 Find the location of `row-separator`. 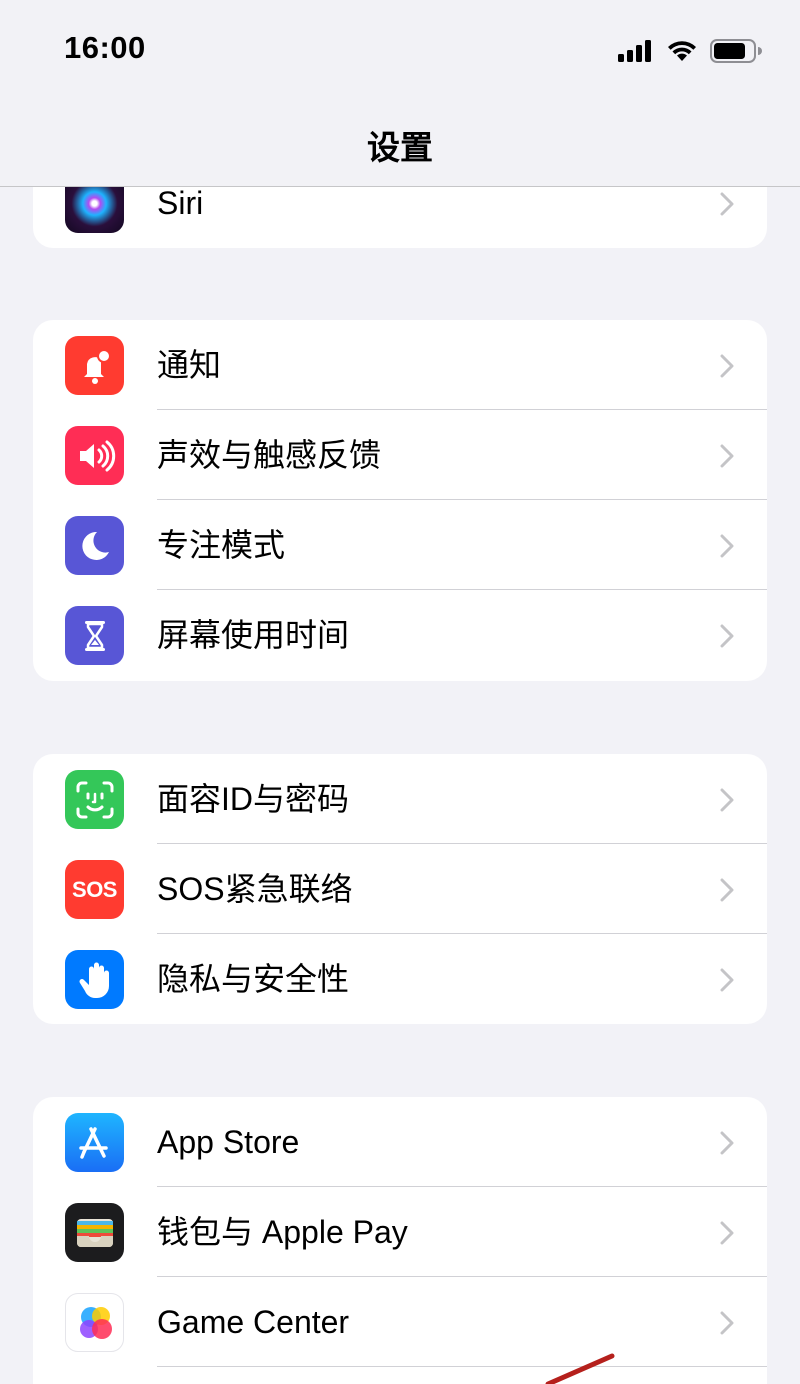

row-separator is located at coordinates (462, 1366).